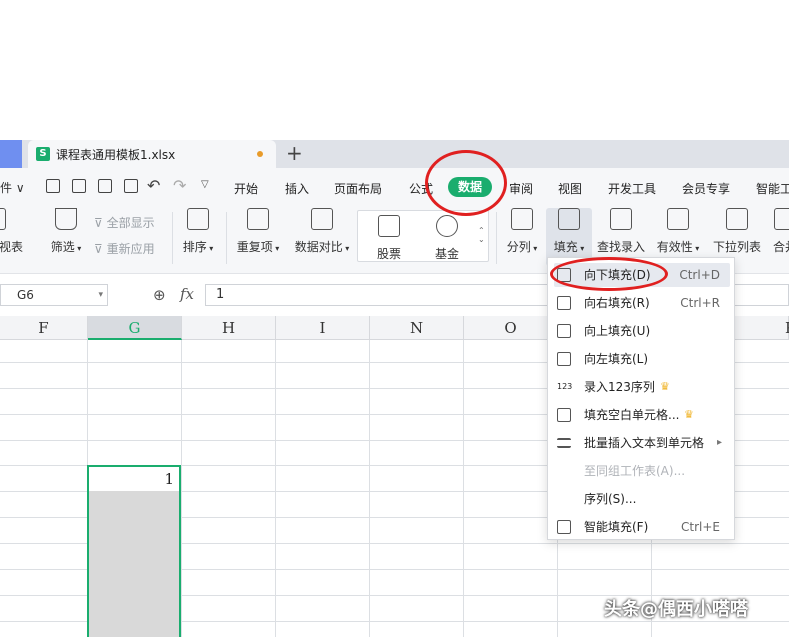 The image size is (789, 637). Describe the element at coordinates (642, 331) in the screenshot. I see `menu-item-fill-up: 向上填充(U)` at that location.